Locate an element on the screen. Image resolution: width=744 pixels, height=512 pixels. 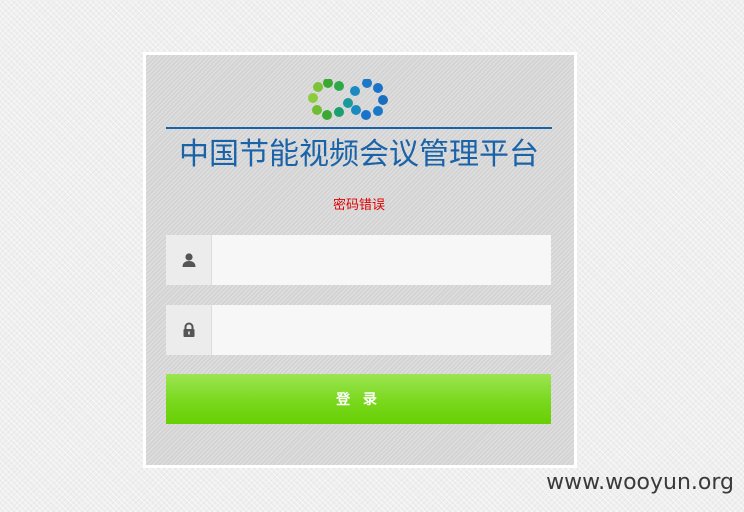
infinity-logo-icon is located at coordinates (348, 99).